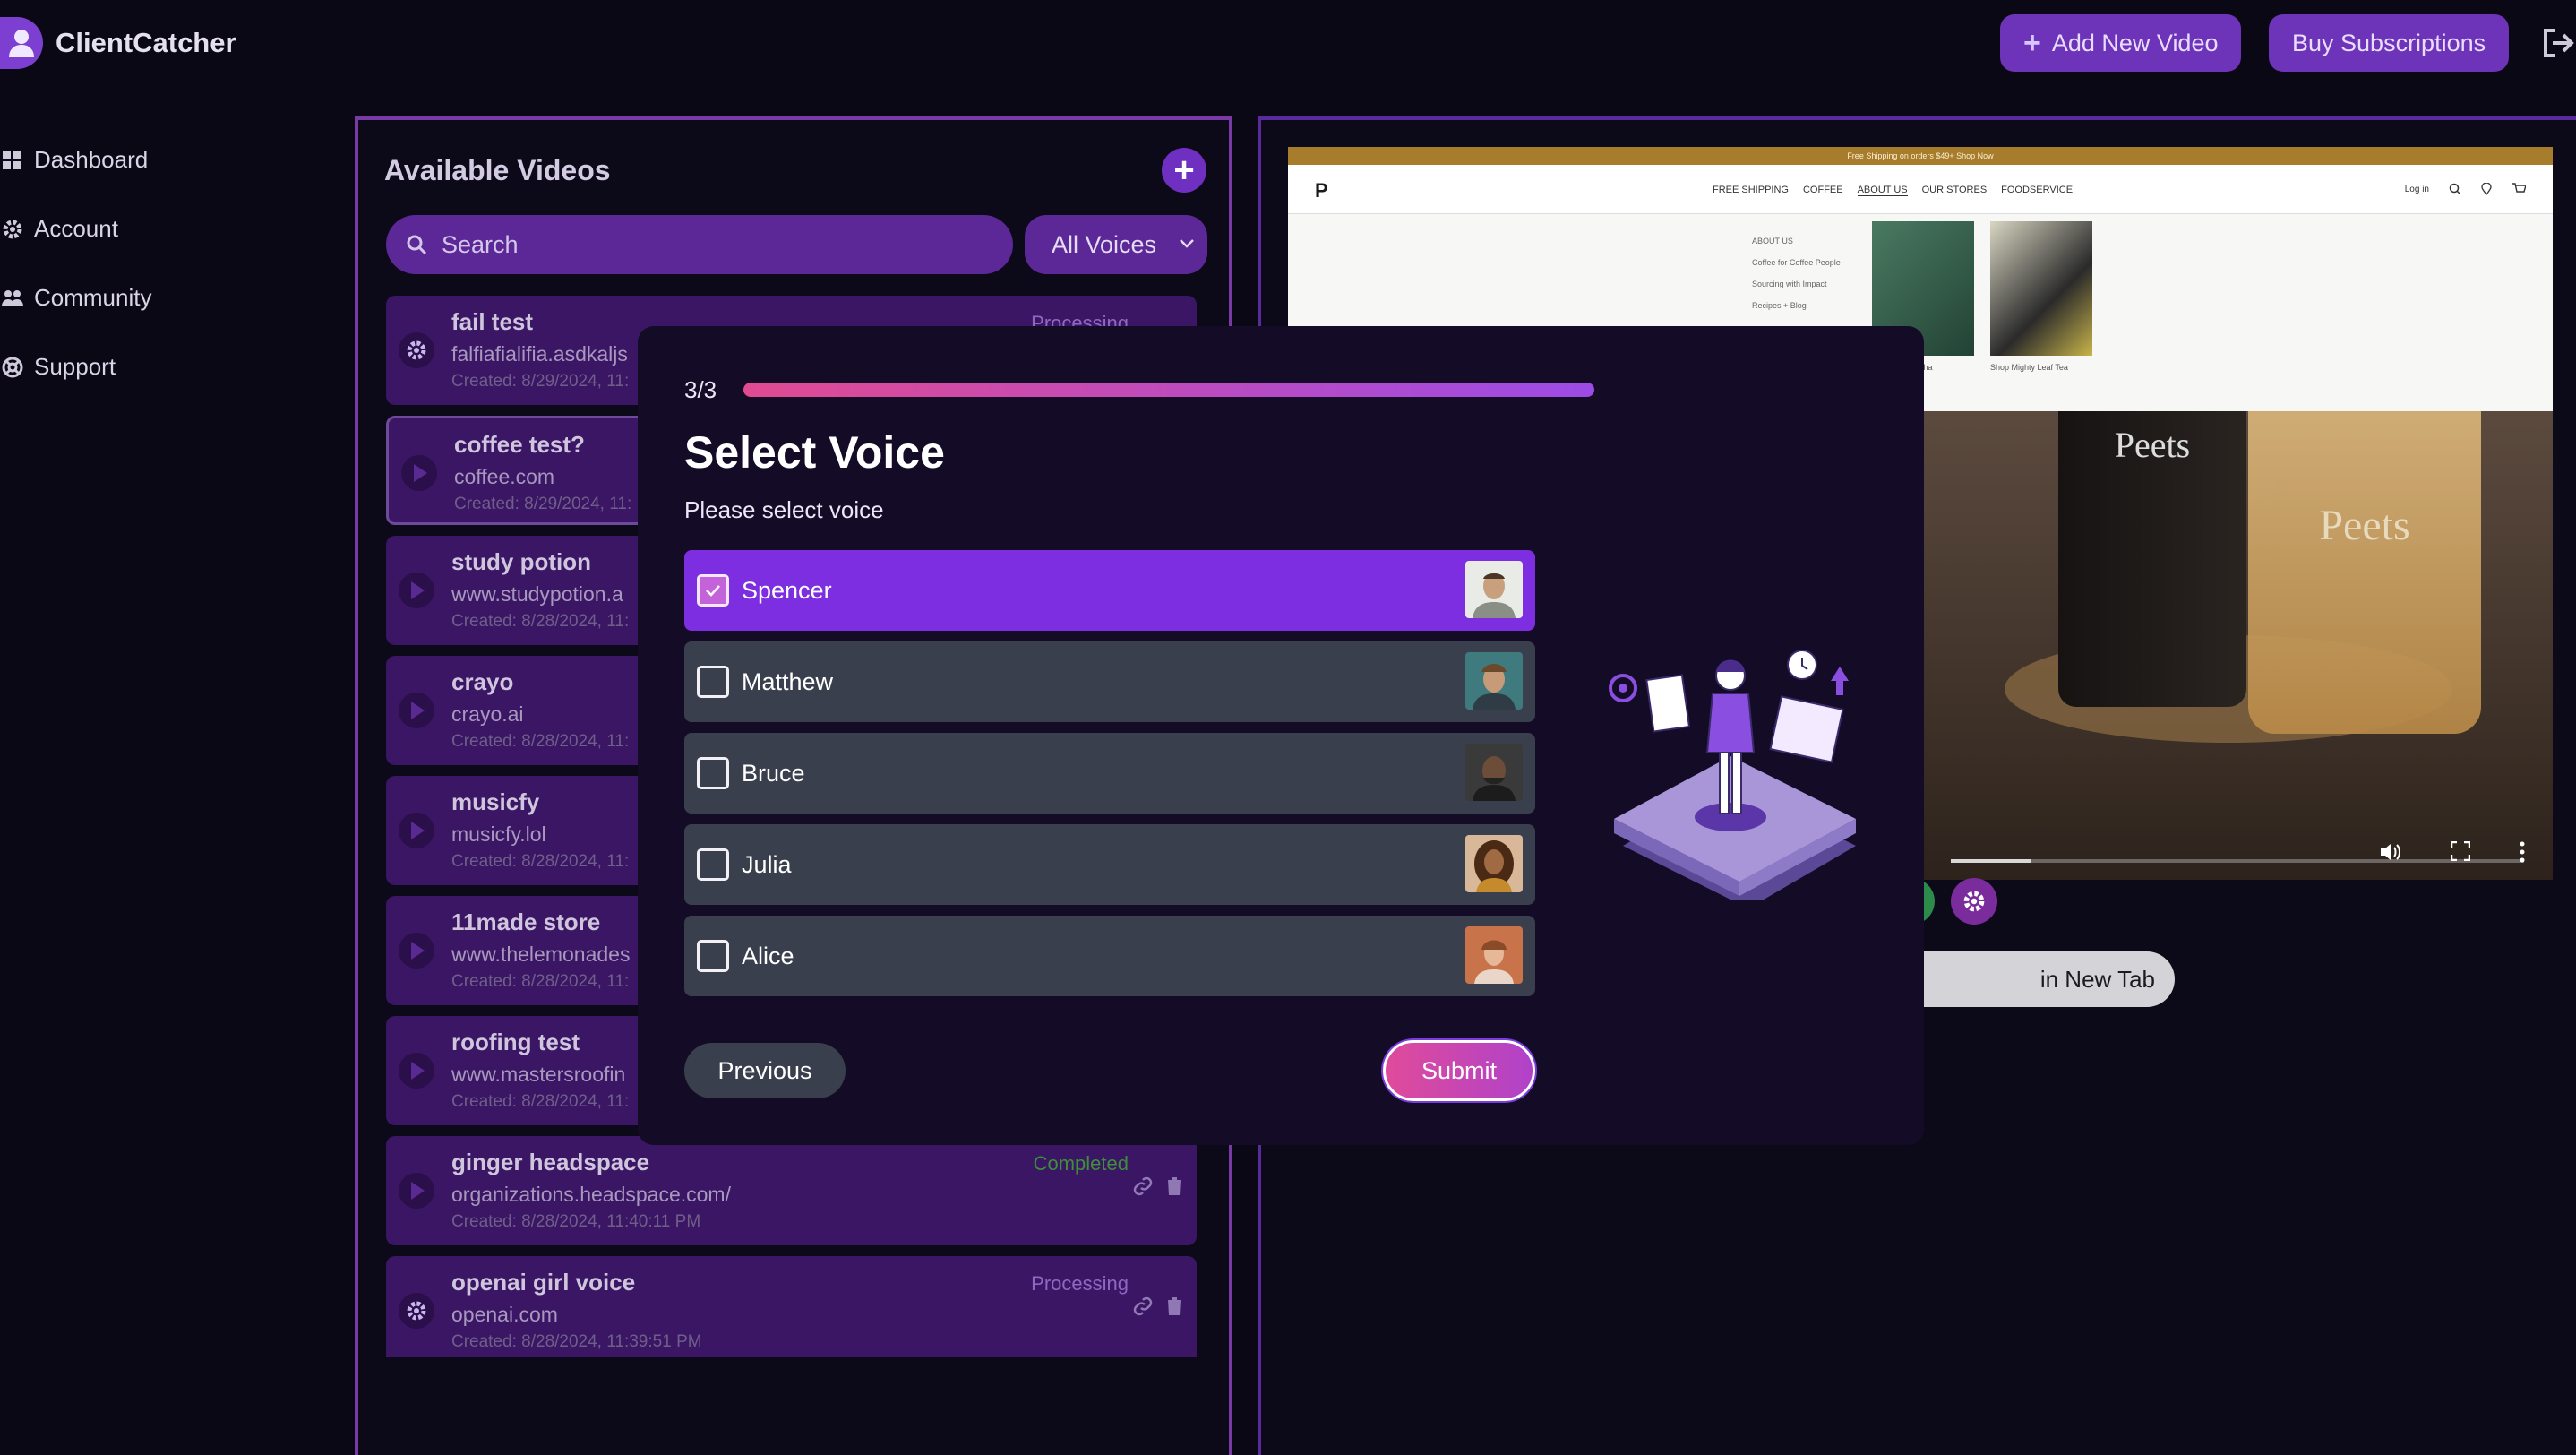 The image size is (2576, 1455). Describe the element at coordinates (773, 773) in the screenshot. I see `voice-name: Bruce` at that location.